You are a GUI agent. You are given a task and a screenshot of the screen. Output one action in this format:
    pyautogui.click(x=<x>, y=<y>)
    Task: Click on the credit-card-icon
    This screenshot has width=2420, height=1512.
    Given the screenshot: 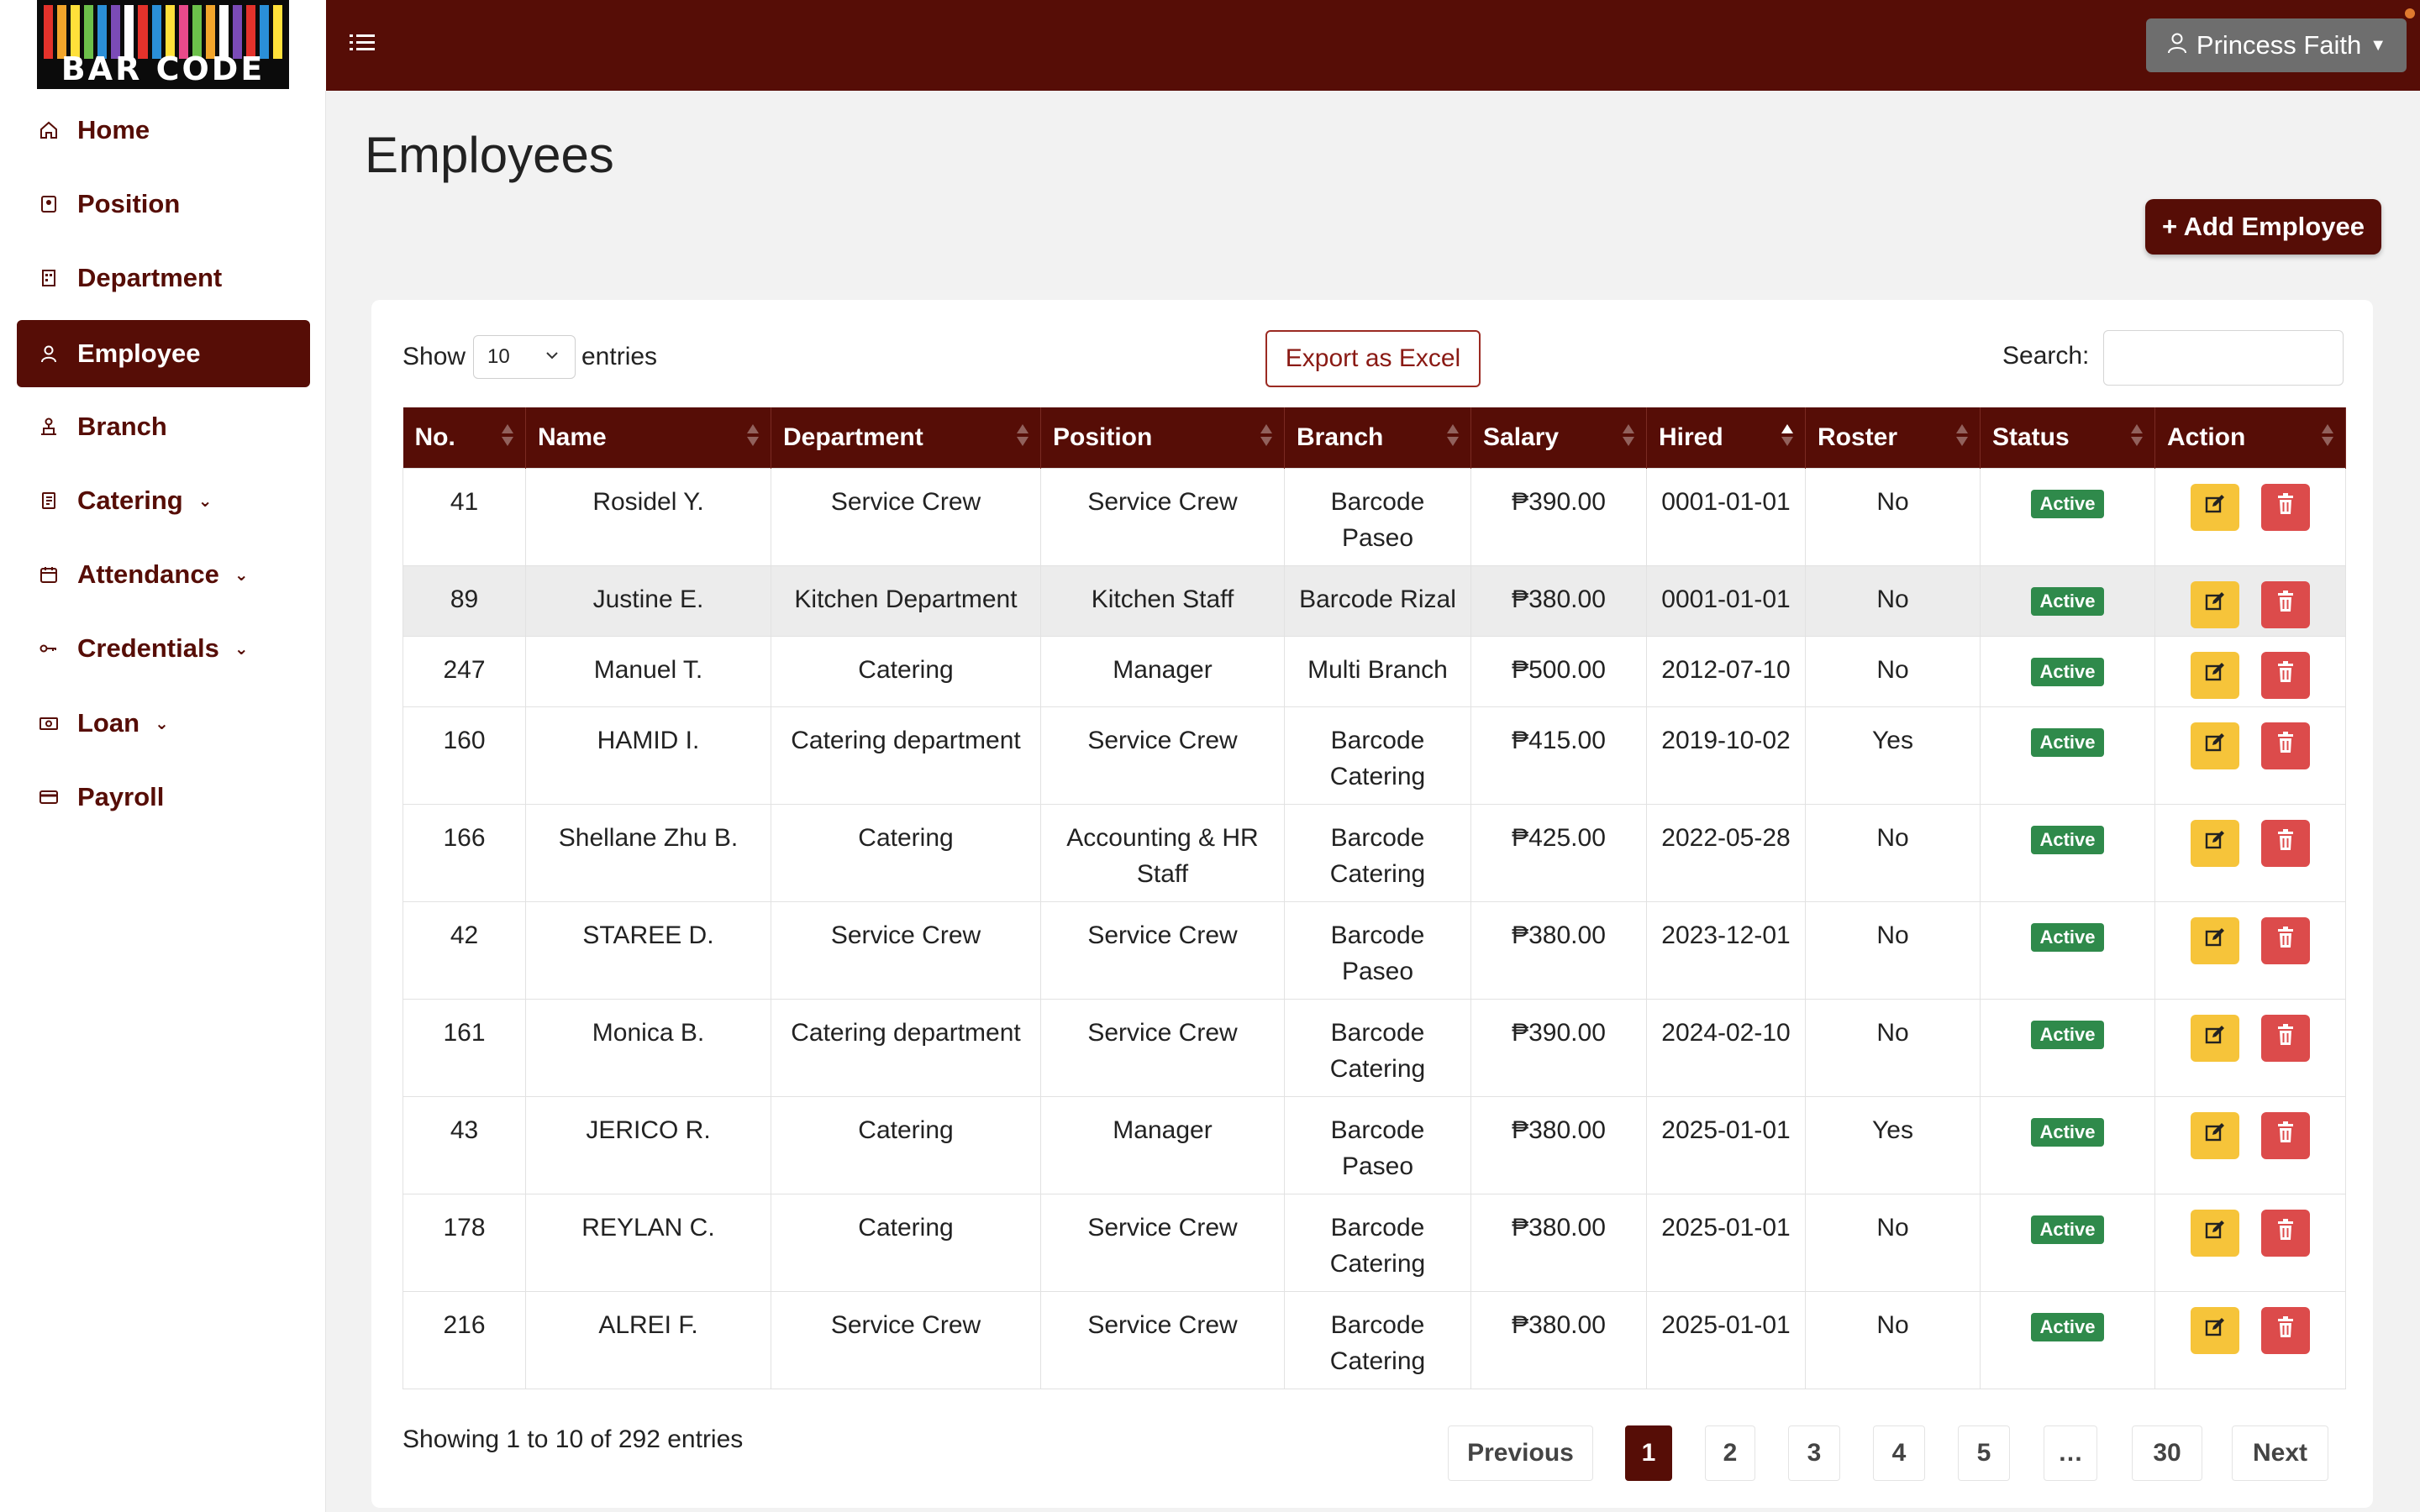 What is the action you would take?
    pyautogui.click(x=49, y=797)
    